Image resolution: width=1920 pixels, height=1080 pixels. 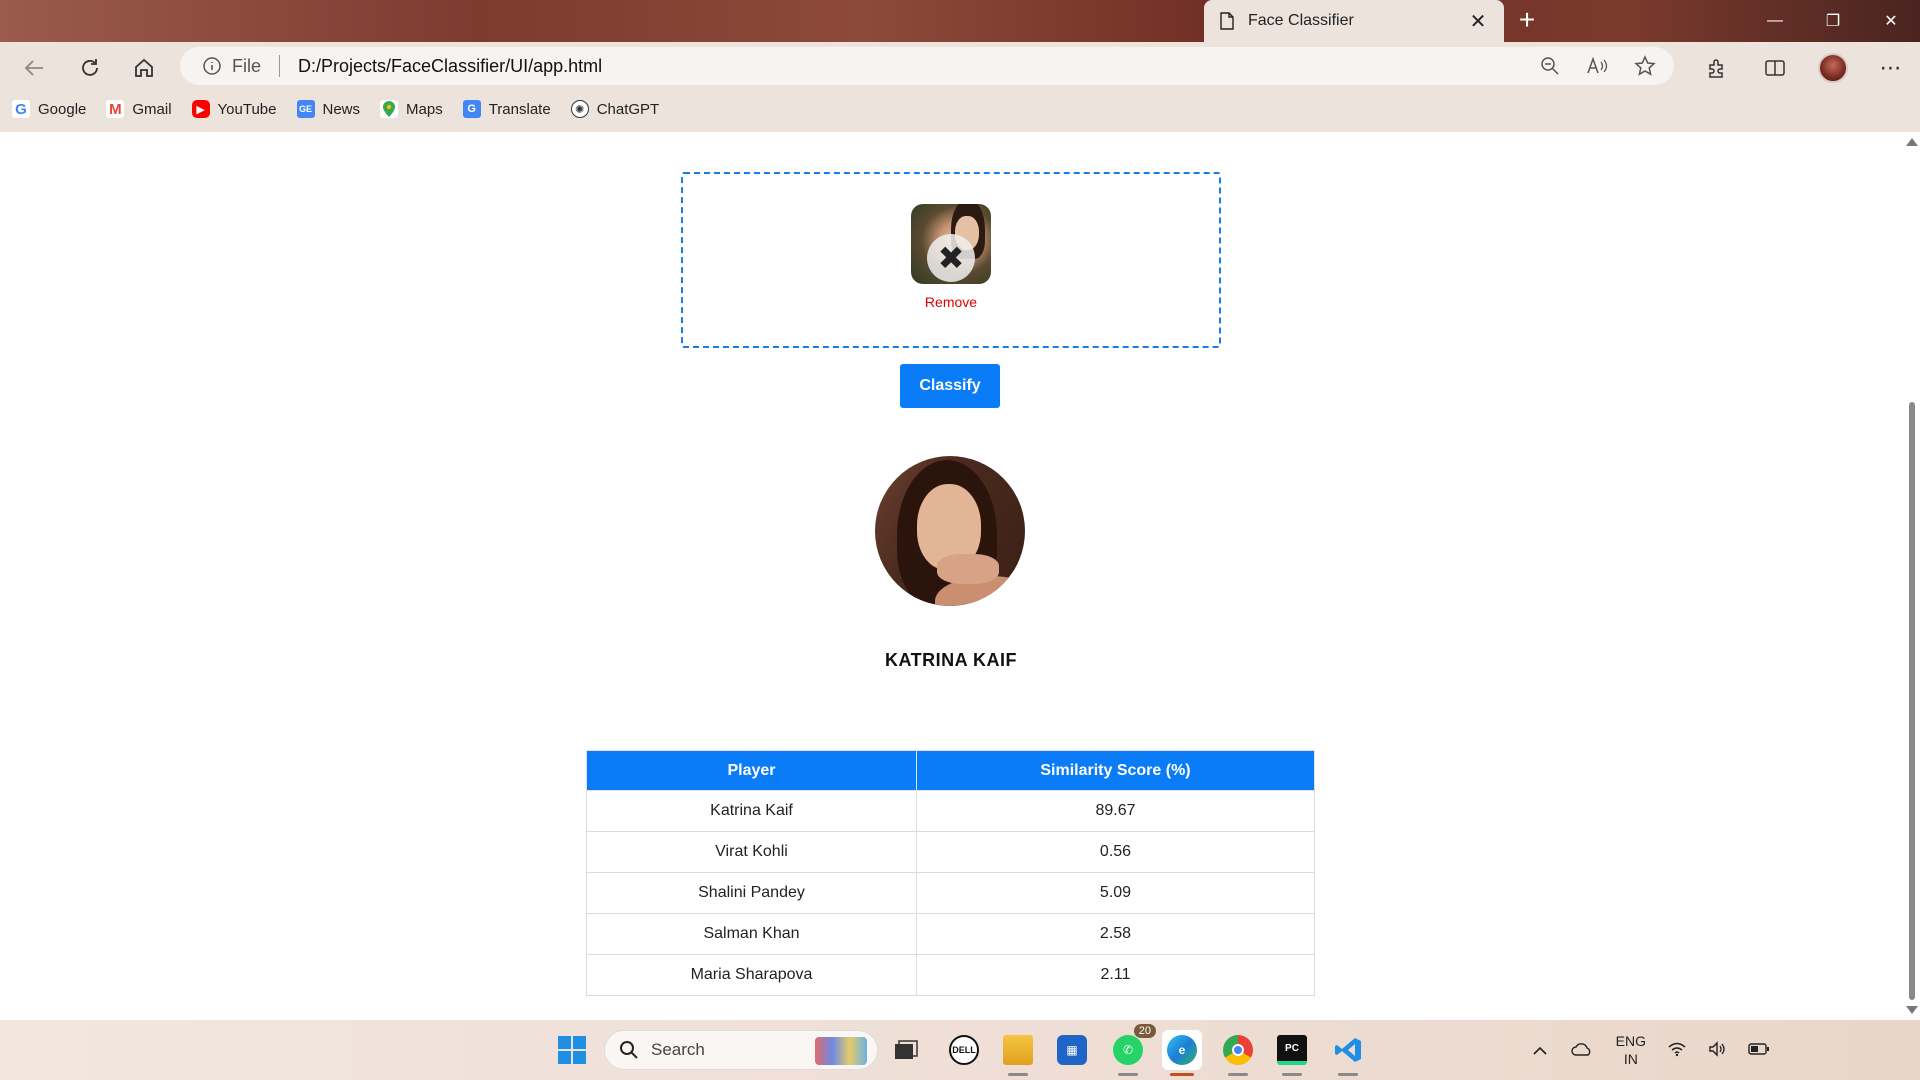 I want to click on gmail-icon: M, so click(x=115, y=109).